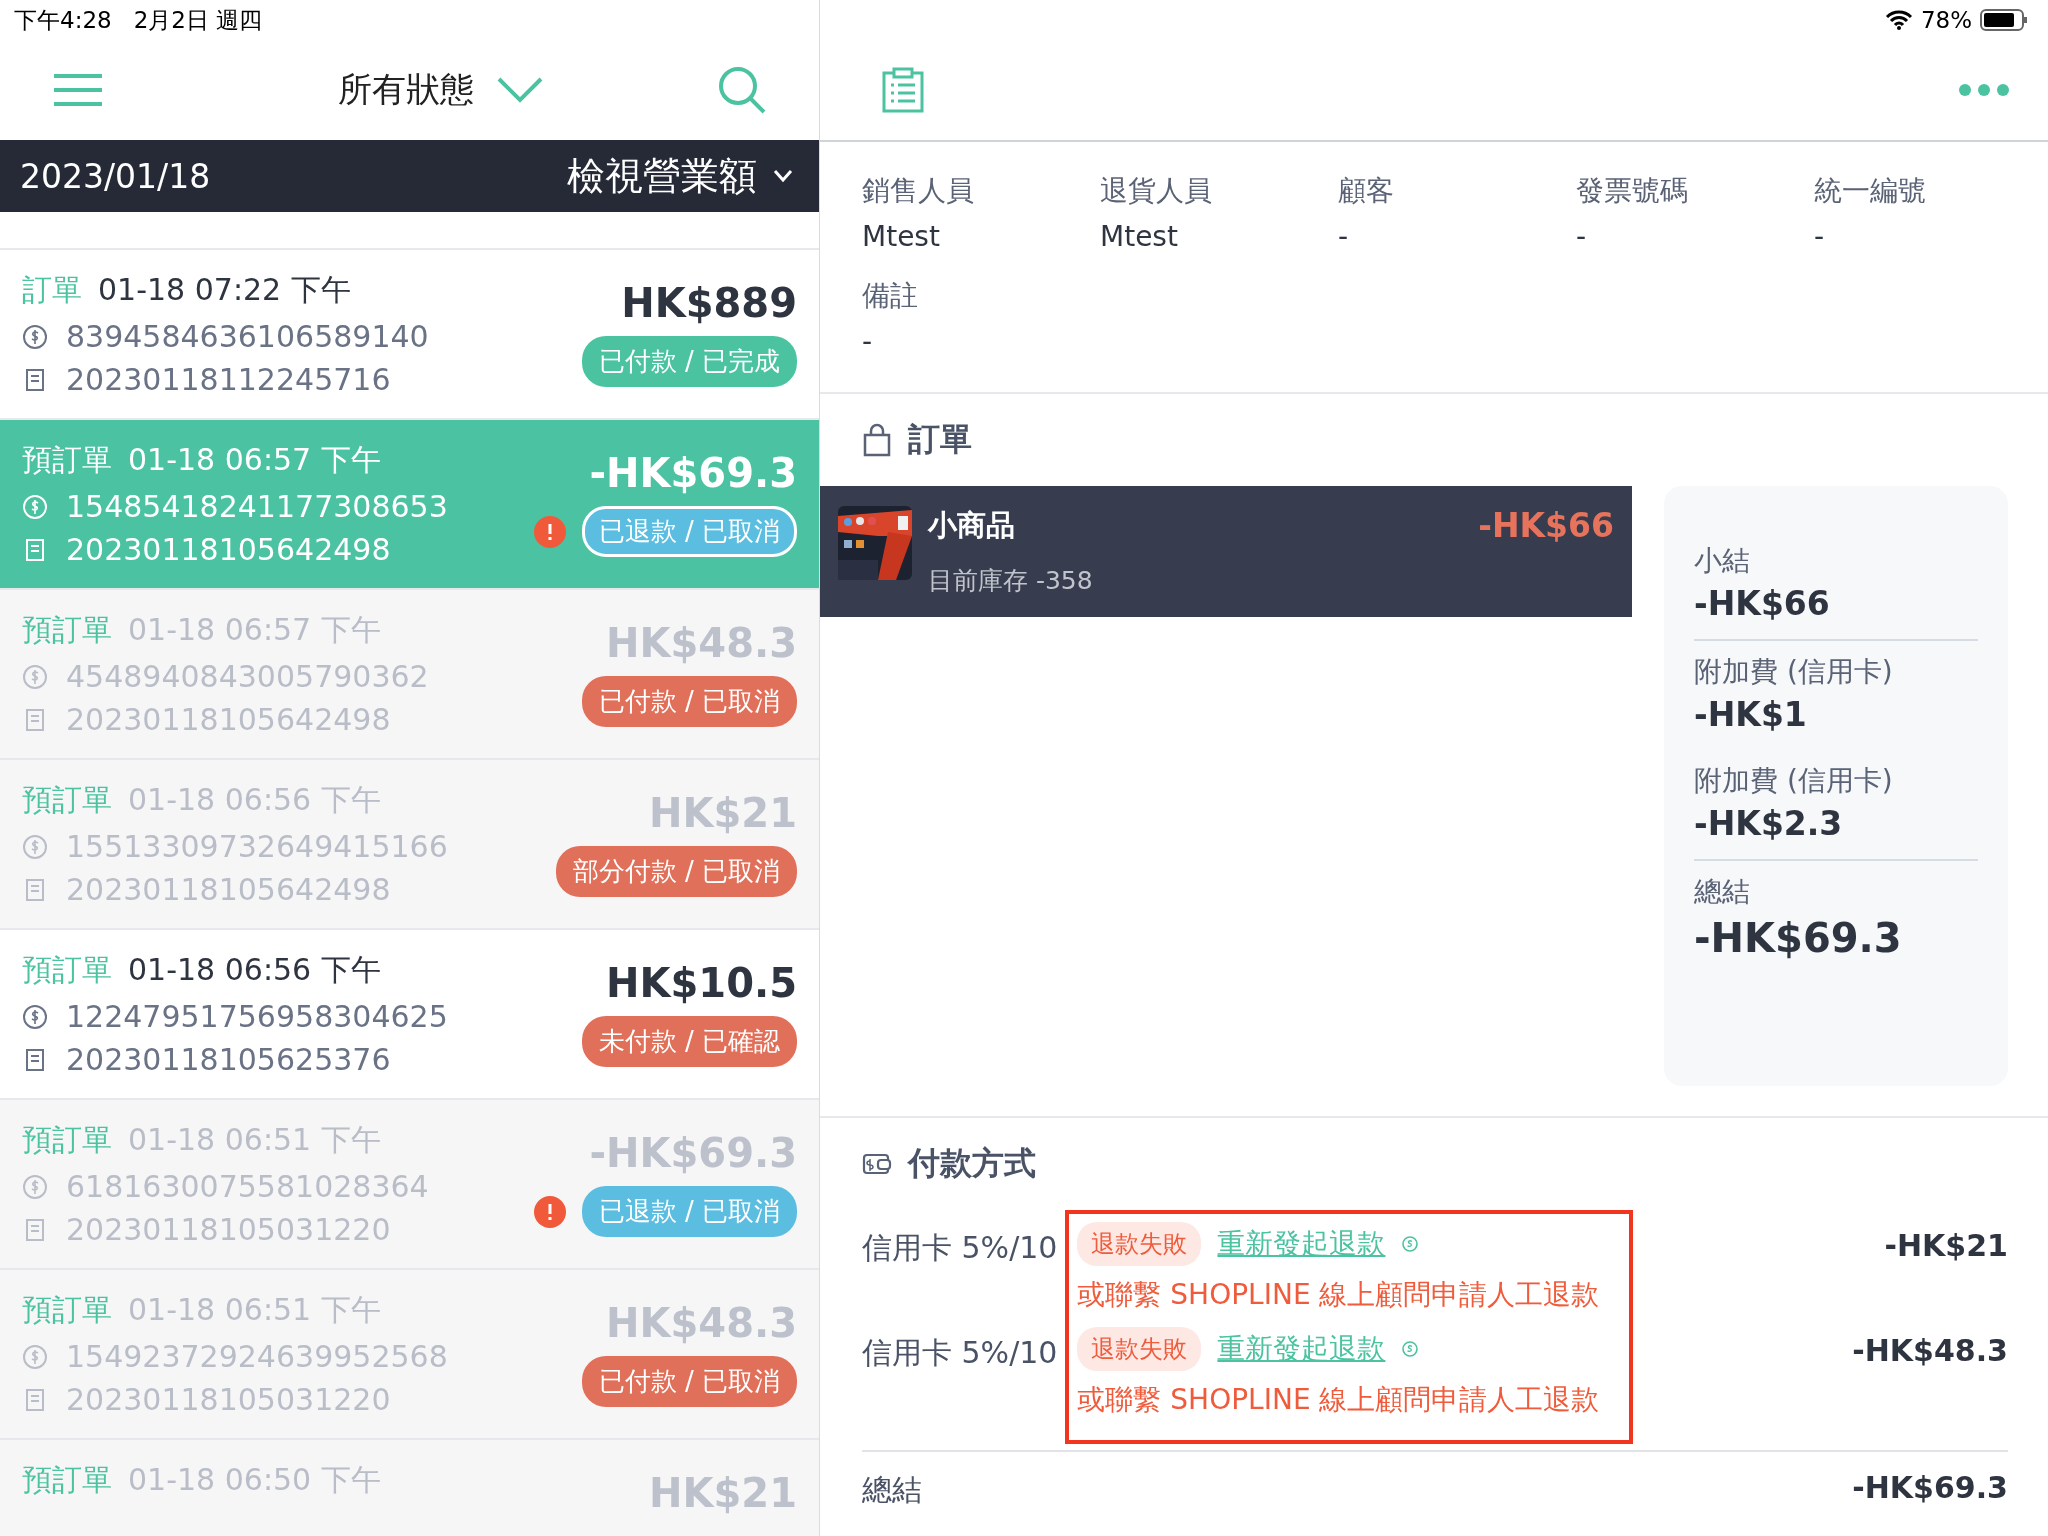 The height and width of the screenshot is (1536, 2048). I want to click on status-badge: 已付款 / 已取消, so click(689, 1381).